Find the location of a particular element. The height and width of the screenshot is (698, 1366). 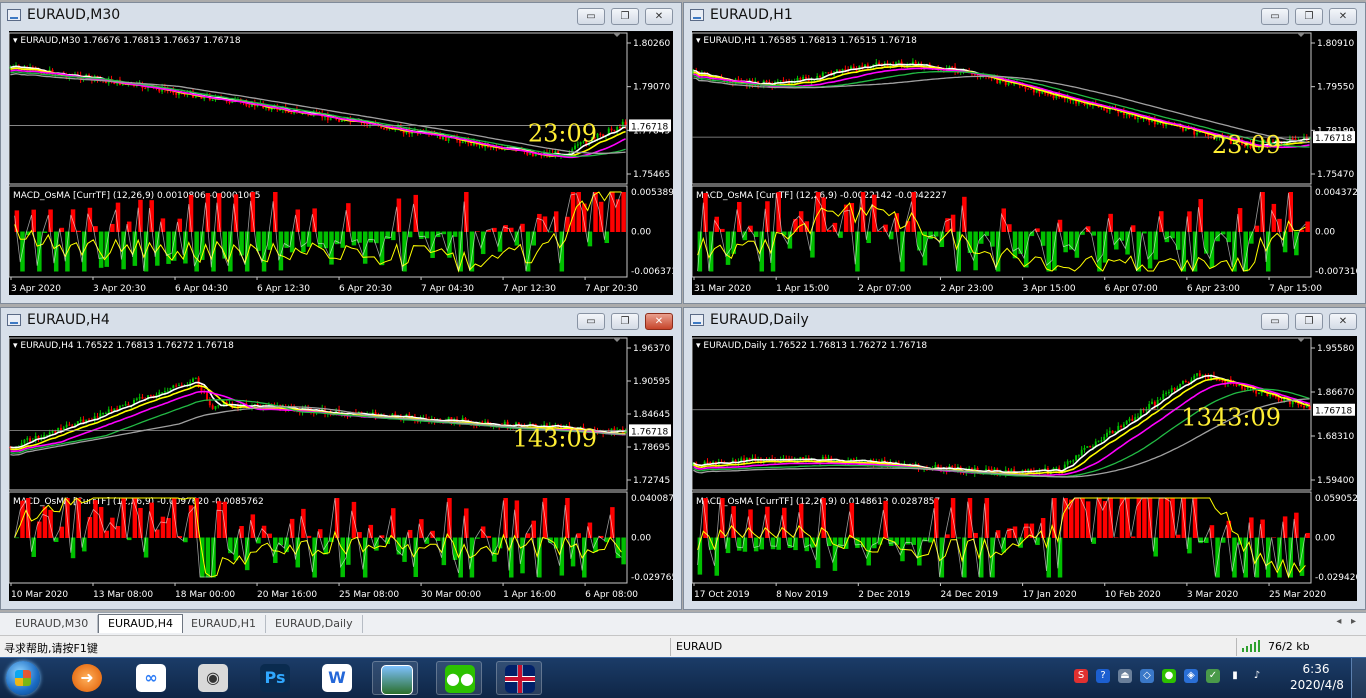

macd-tick-label: -0.006373 is located at coordinates (652, 272).